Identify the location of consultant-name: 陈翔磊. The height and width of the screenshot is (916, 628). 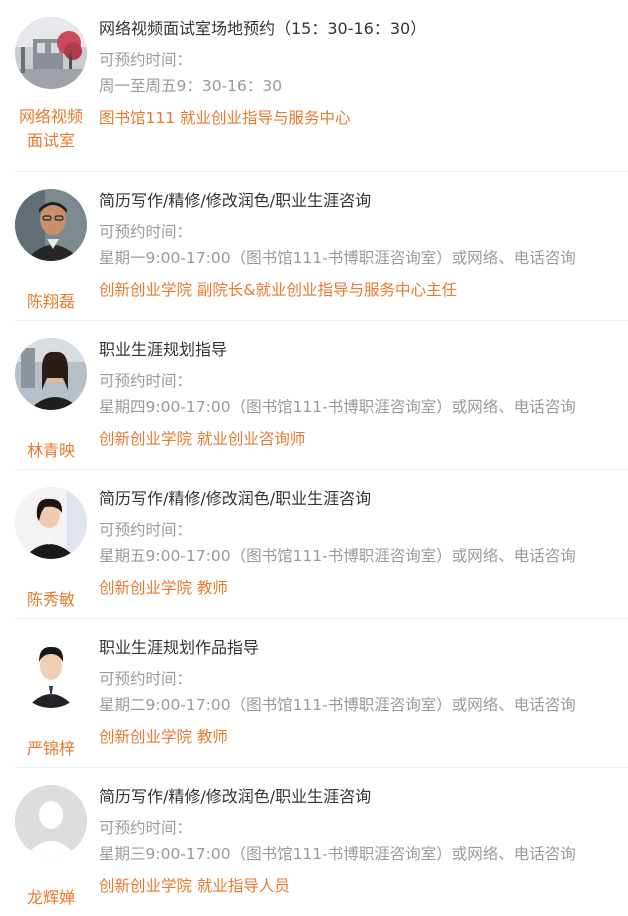
(50, 301).